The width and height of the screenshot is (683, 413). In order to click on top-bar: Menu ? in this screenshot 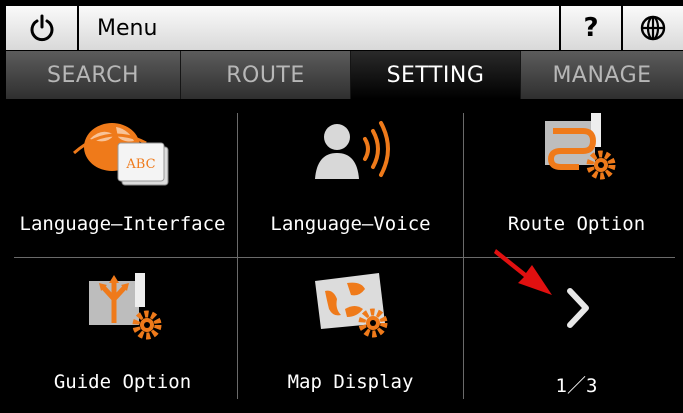, I will do `click(344, 28)`.